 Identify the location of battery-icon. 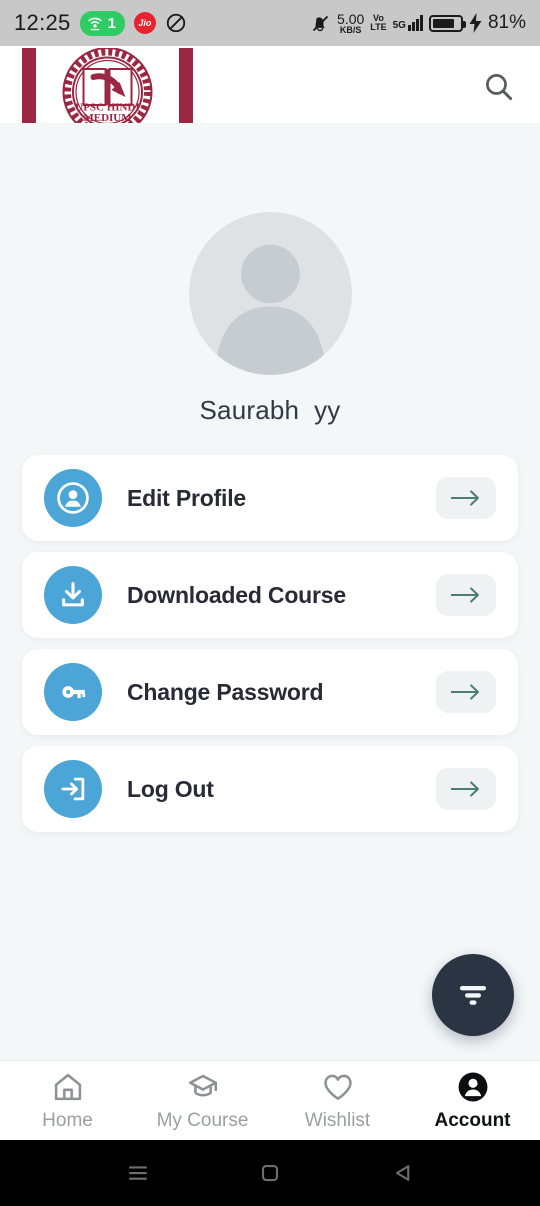
(447, 23).